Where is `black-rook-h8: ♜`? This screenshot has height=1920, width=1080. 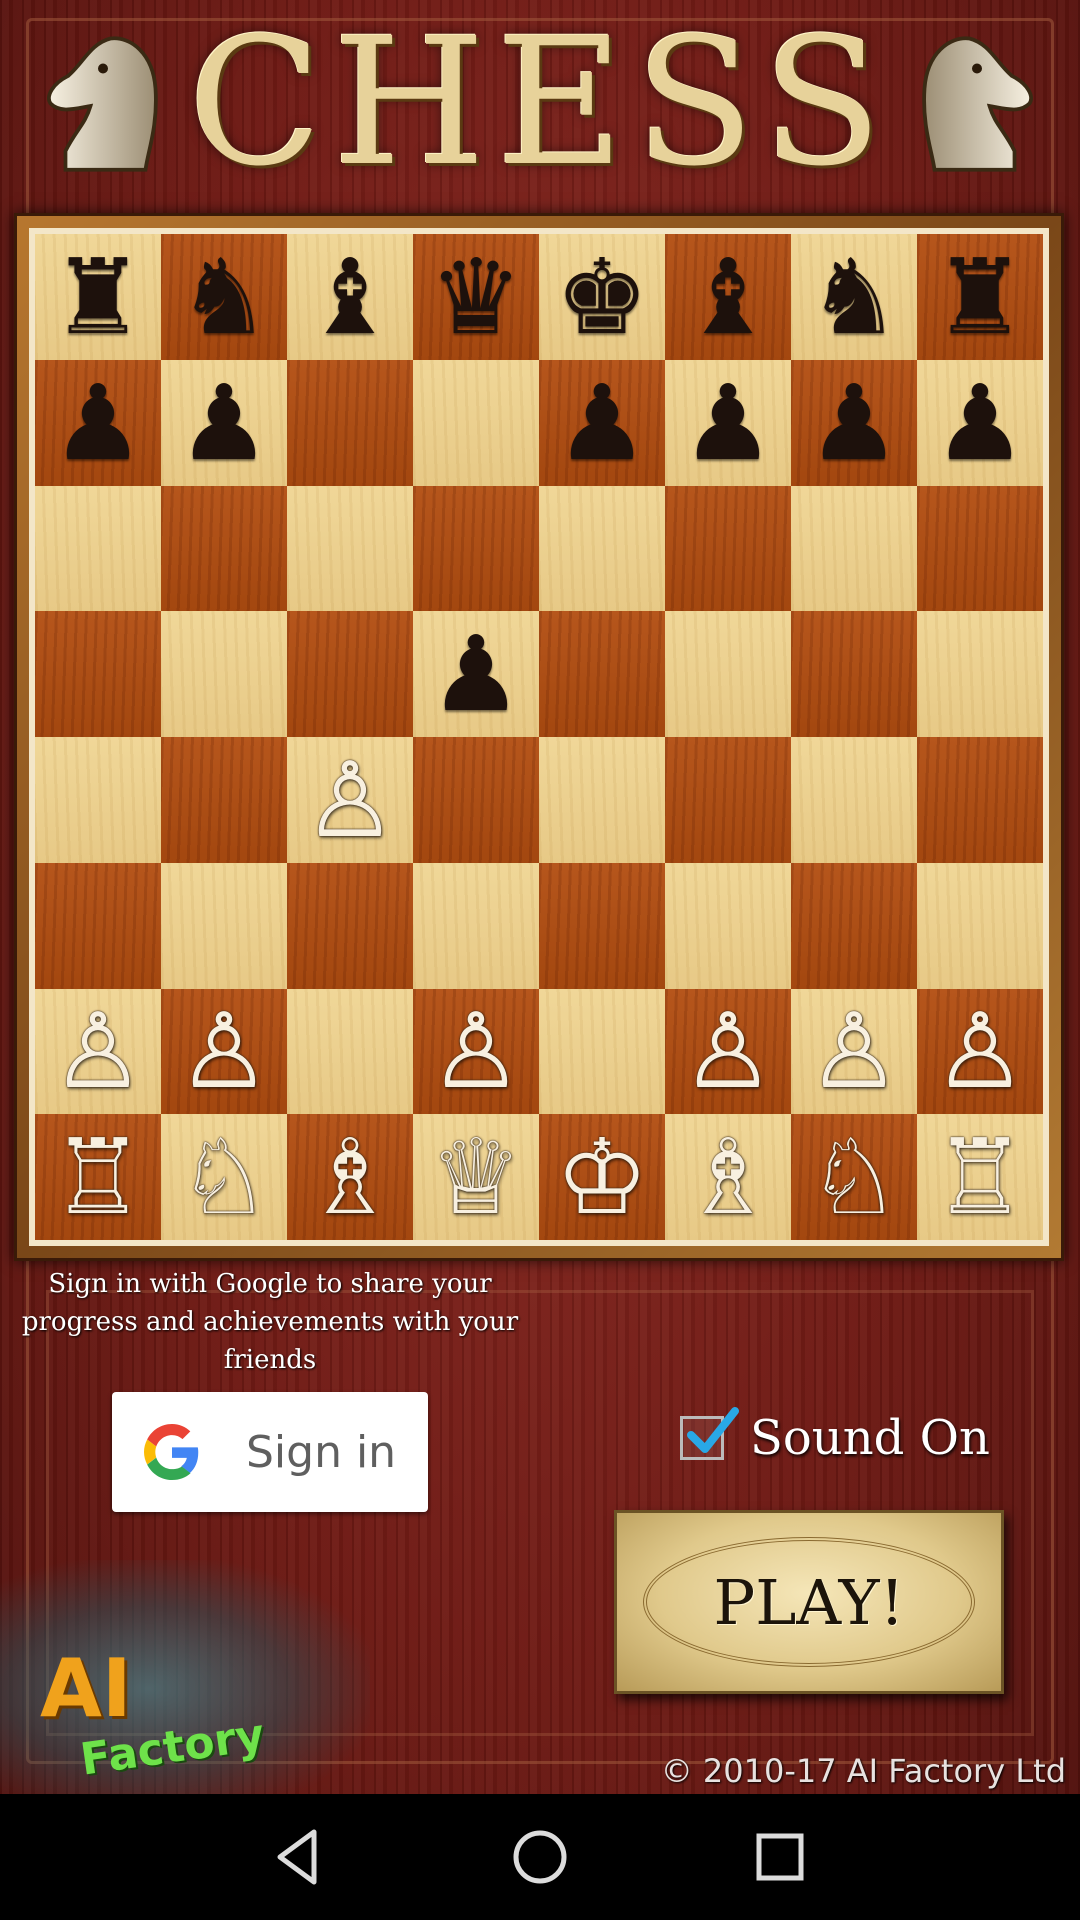 black-rook-h8: ♜ is located at coordinates (980, 297).